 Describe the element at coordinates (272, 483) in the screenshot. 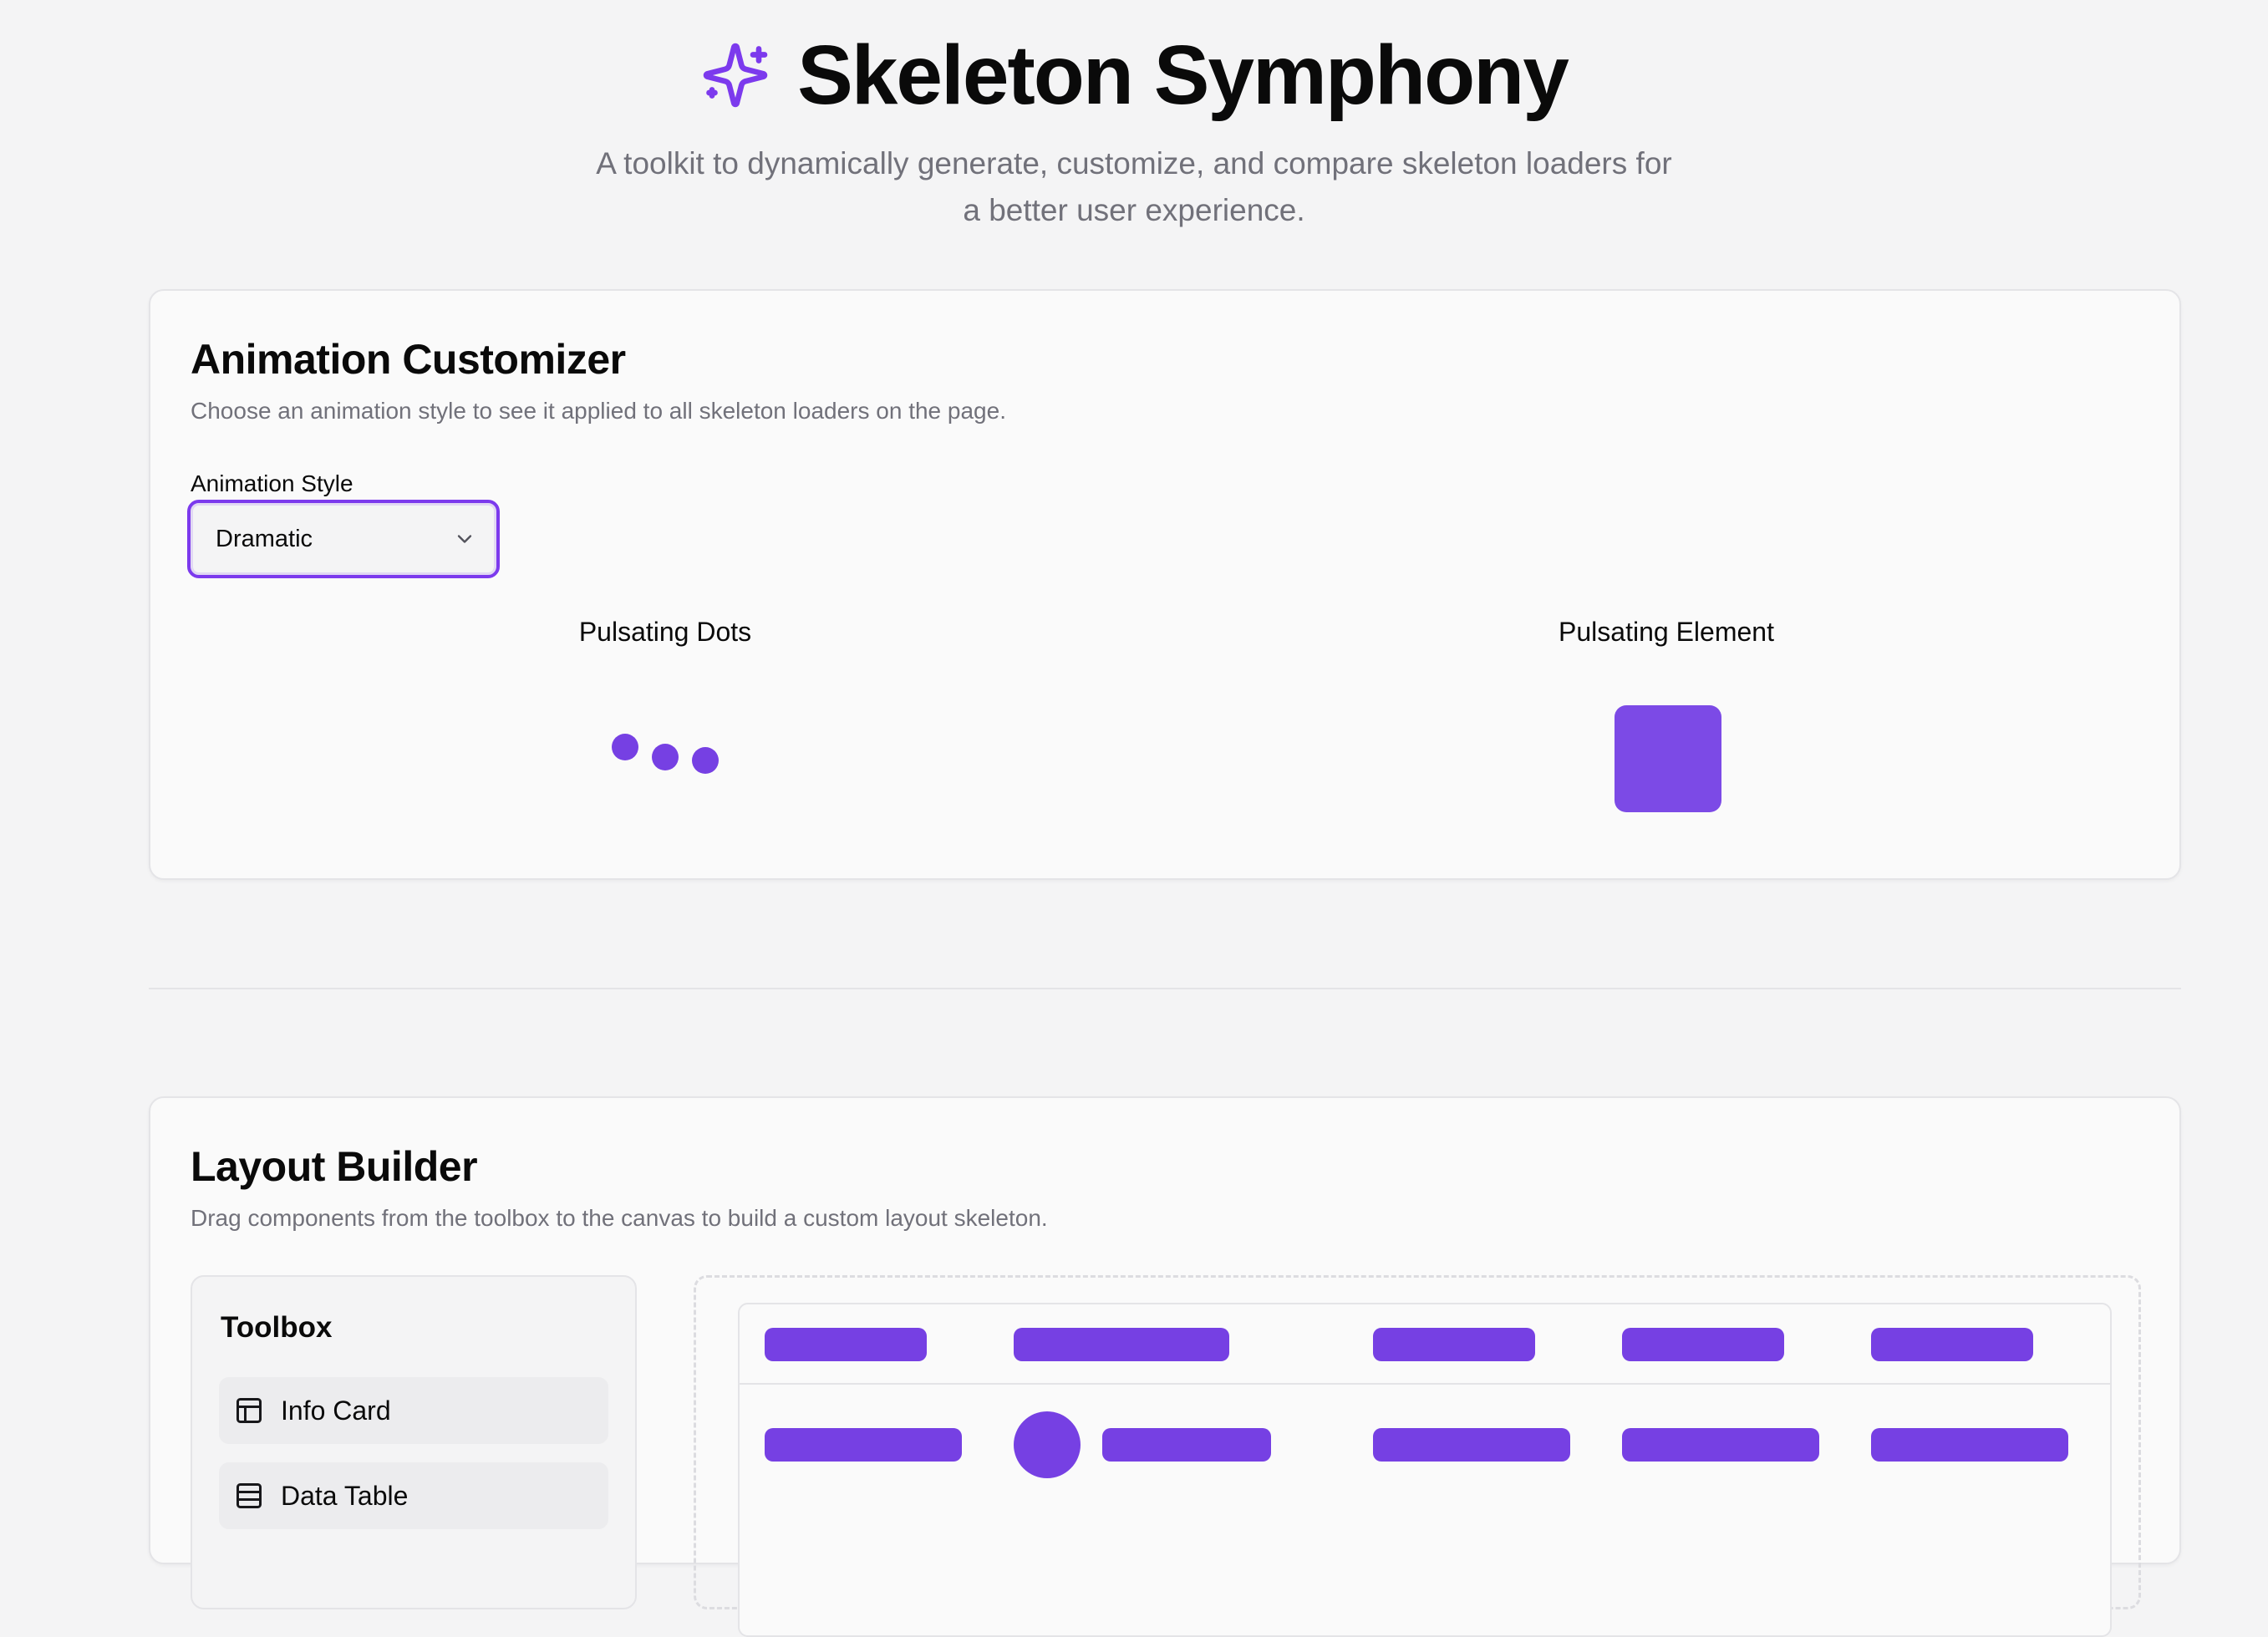

I see `animation-style-label: Animation Style` at that location.